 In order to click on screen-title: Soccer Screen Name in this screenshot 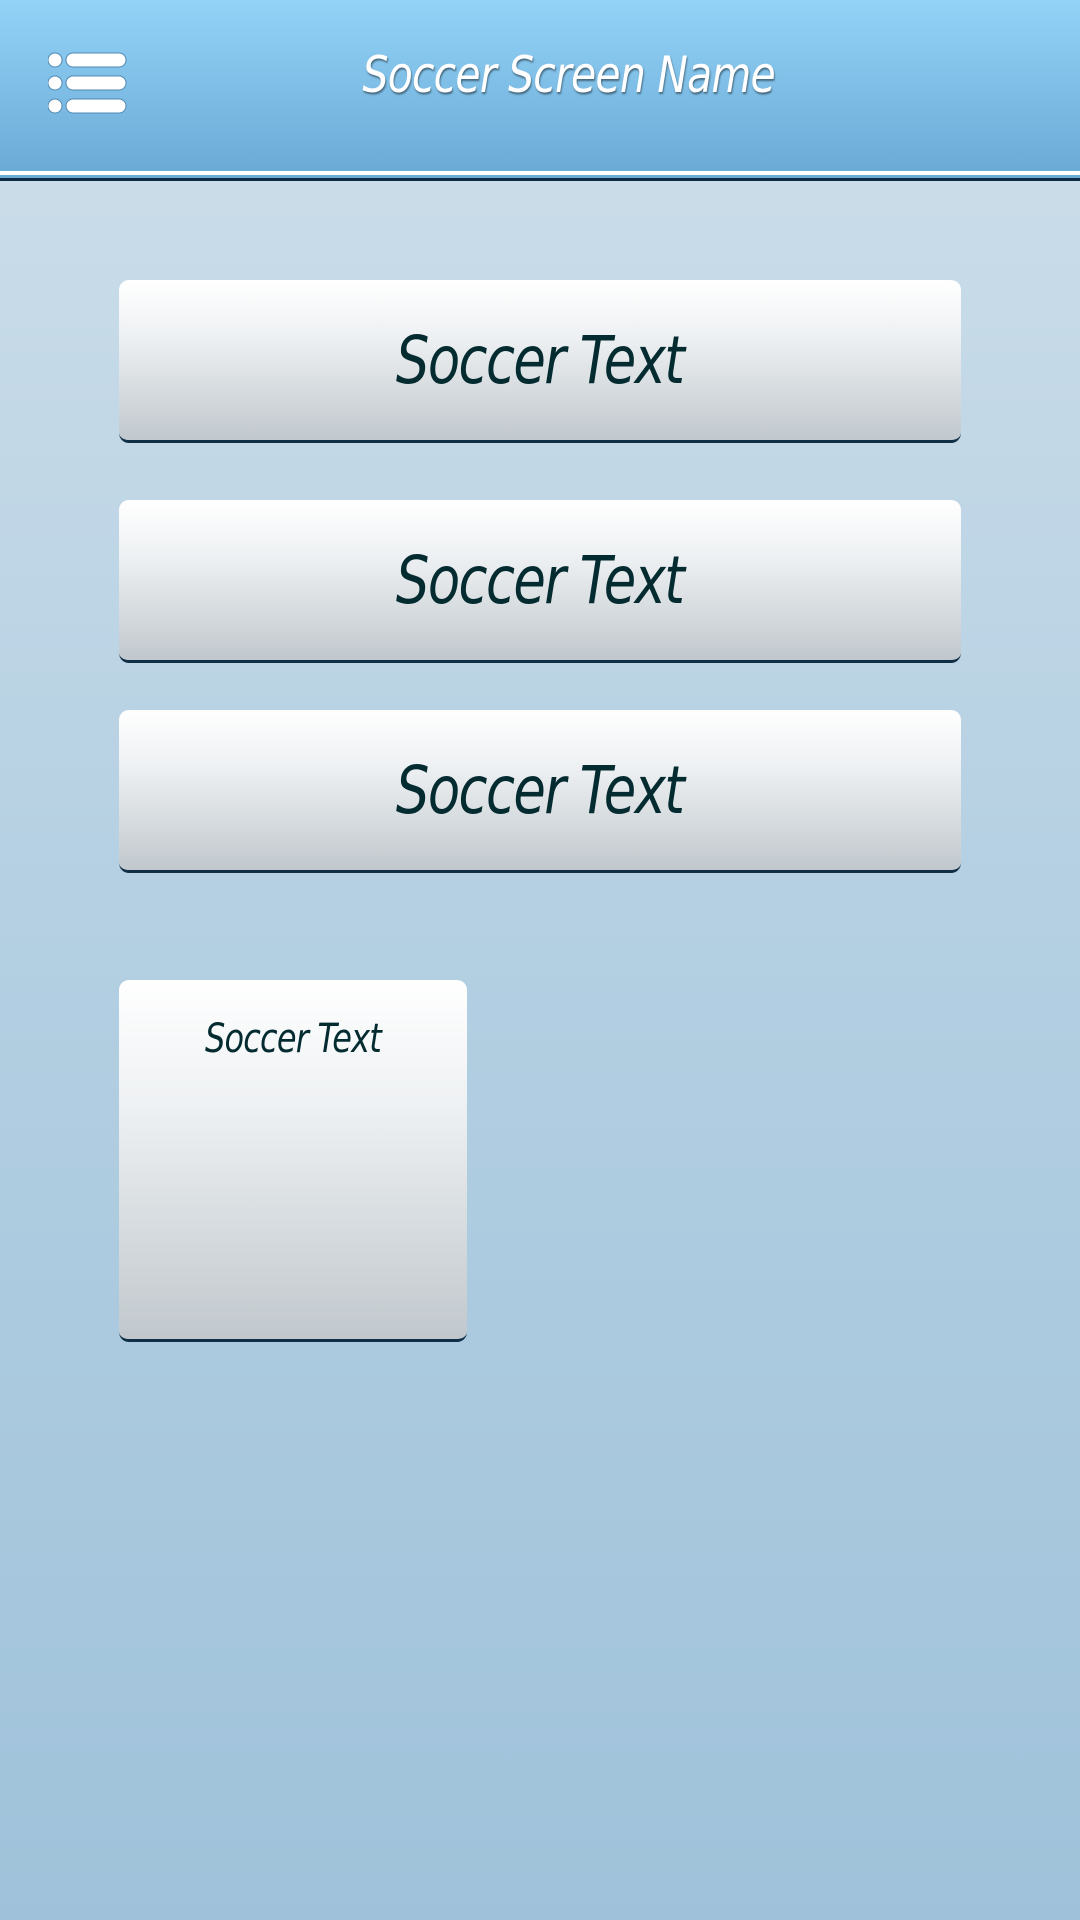, I will do `click(568, 75)`.